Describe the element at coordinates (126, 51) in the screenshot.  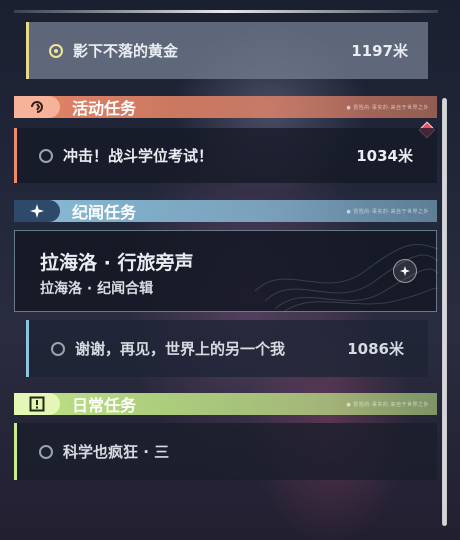
I see `tracked-quest-name: 影下不落的黄金` at that location.